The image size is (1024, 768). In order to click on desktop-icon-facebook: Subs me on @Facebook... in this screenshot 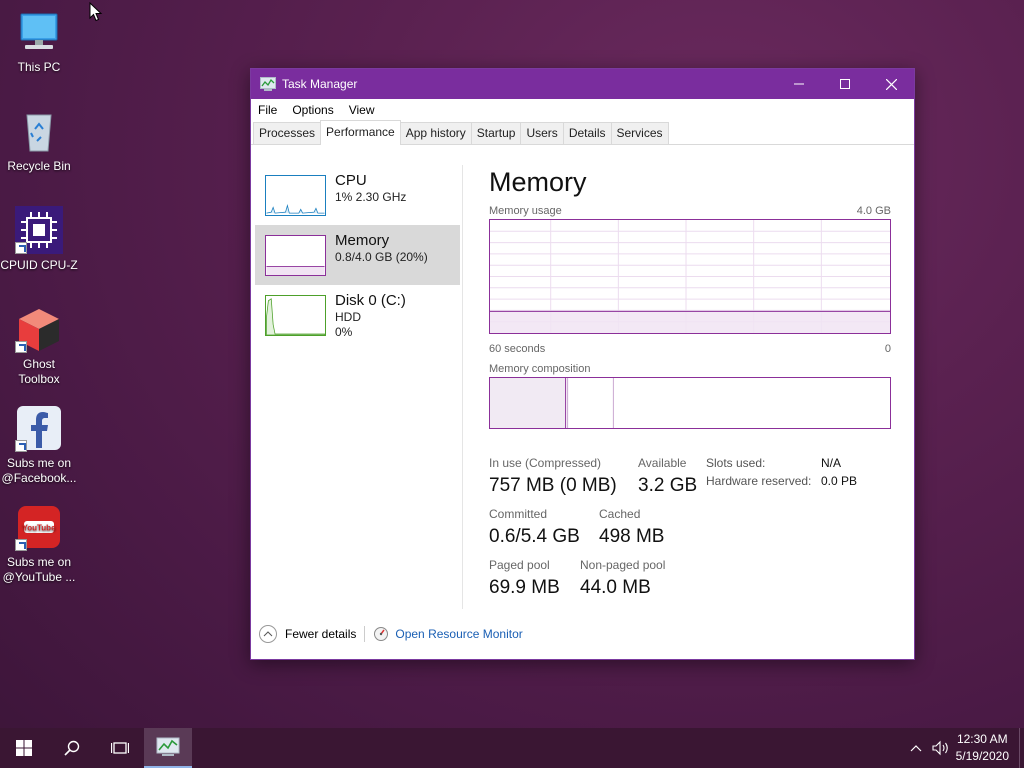, I will do `click(39, 445)`.